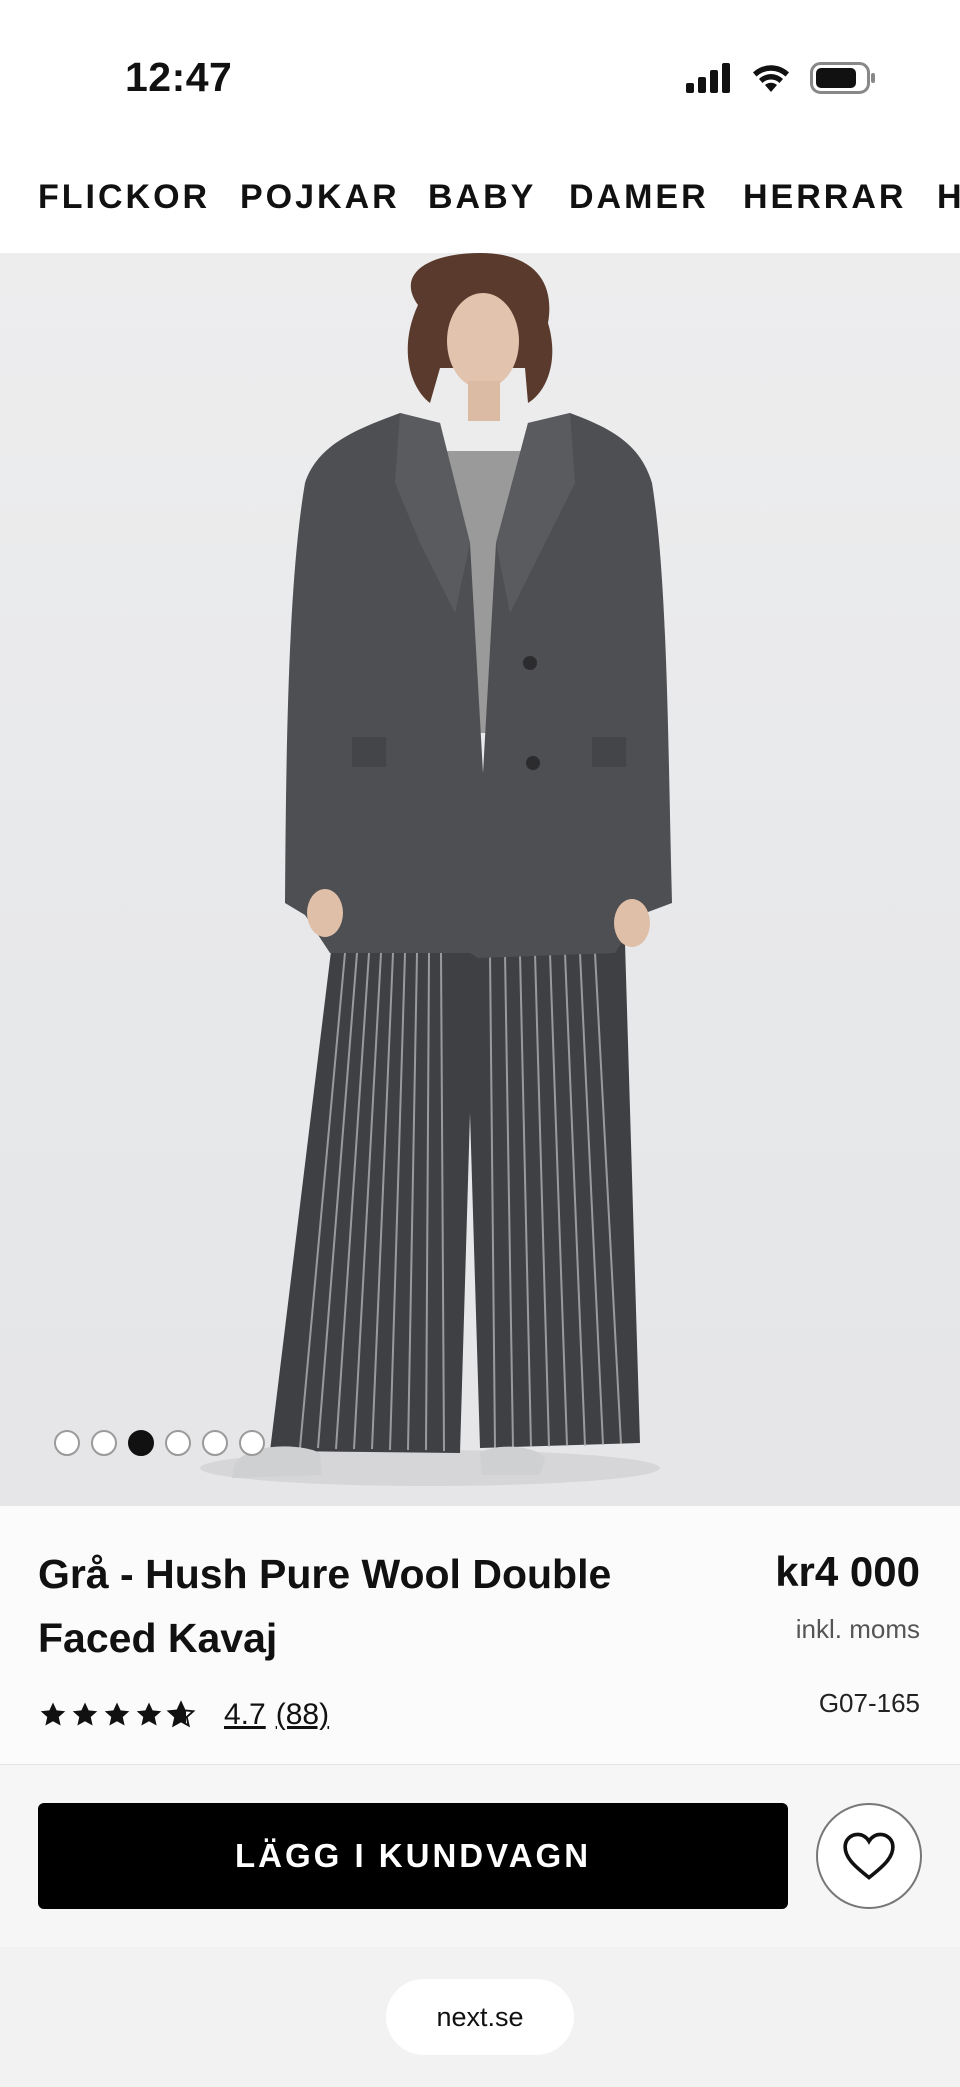 This screenshot has height=2087, width=960. Describe the element at coordinates (124, 197) in the screenshot. I see `category-flickor: FLICKOR` at that location.